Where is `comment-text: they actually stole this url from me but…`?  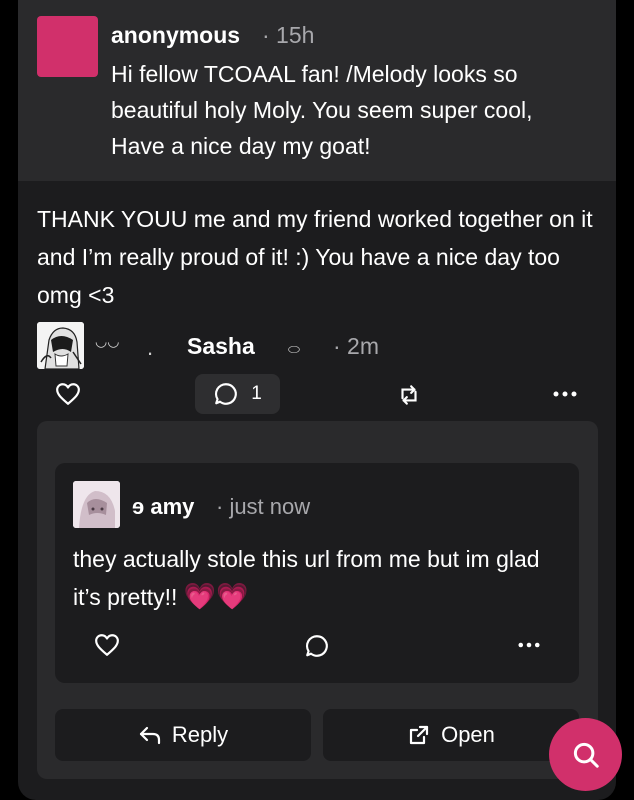 comment-text: they actually stole this url from me but… is located at coordinates (318, 578).